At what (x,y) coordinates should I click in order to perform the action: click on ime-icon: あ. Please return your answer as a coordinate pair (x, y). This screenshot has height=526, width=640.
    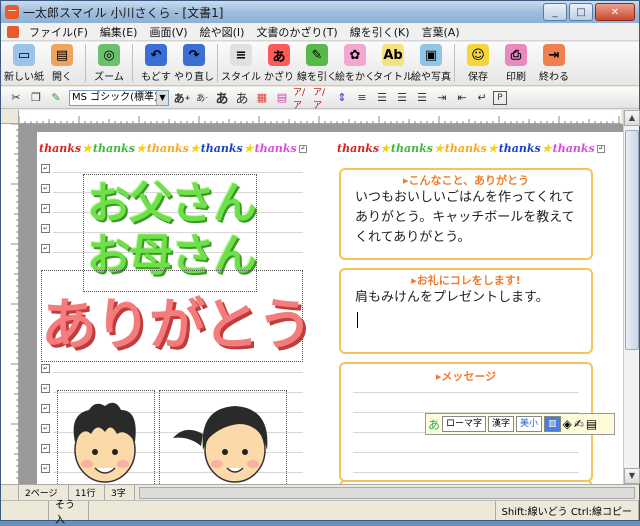
    Looking at the image, I should click on (434, 424).